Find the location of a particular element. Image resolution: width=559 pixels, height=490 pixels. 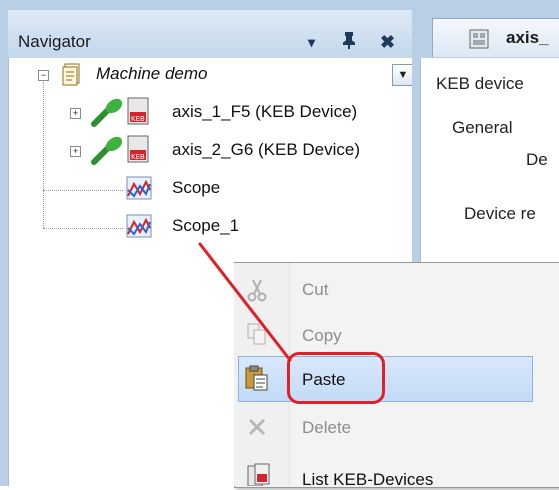

annotation-arrow-line is located at coordinates (245, 302).